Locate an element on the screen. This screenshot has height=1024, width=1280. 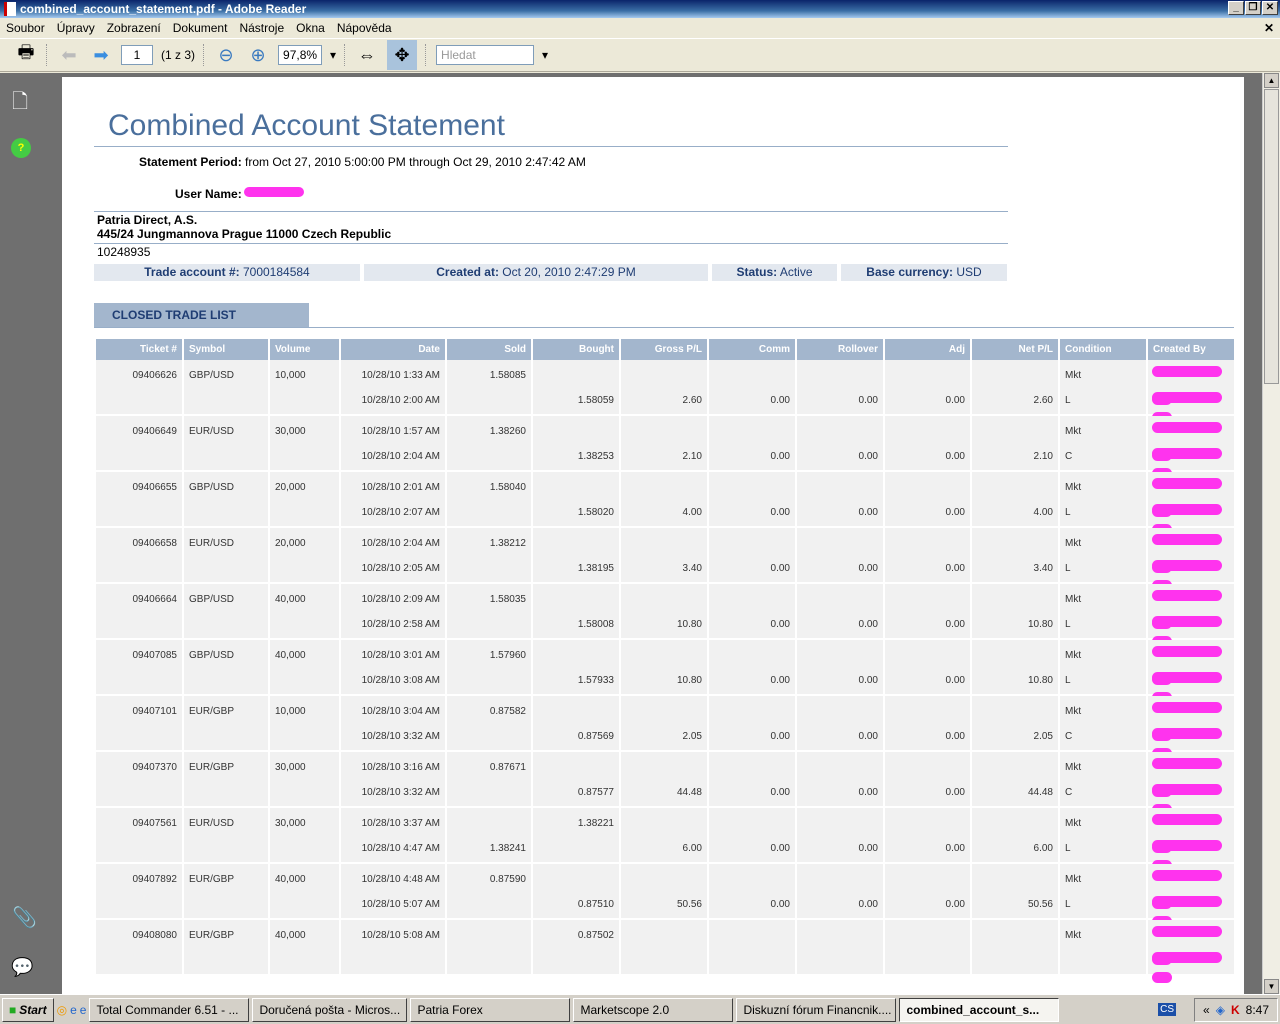
open-date: 10/28/10 1:33 AM is located at coordinates (400, 375).